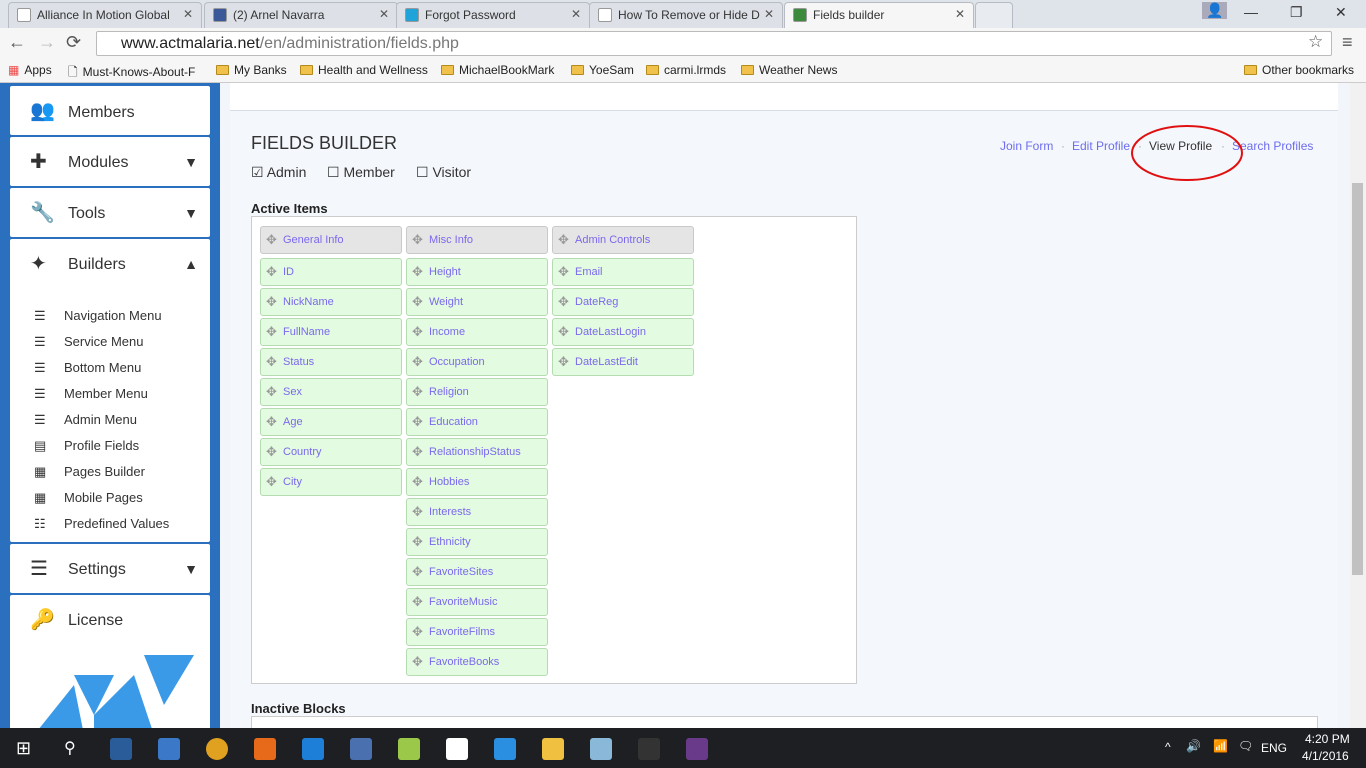 This screenshot has height=768, width=1366. I want to click on field-item: ✥ FavoriteFilms, so click(477, 632).